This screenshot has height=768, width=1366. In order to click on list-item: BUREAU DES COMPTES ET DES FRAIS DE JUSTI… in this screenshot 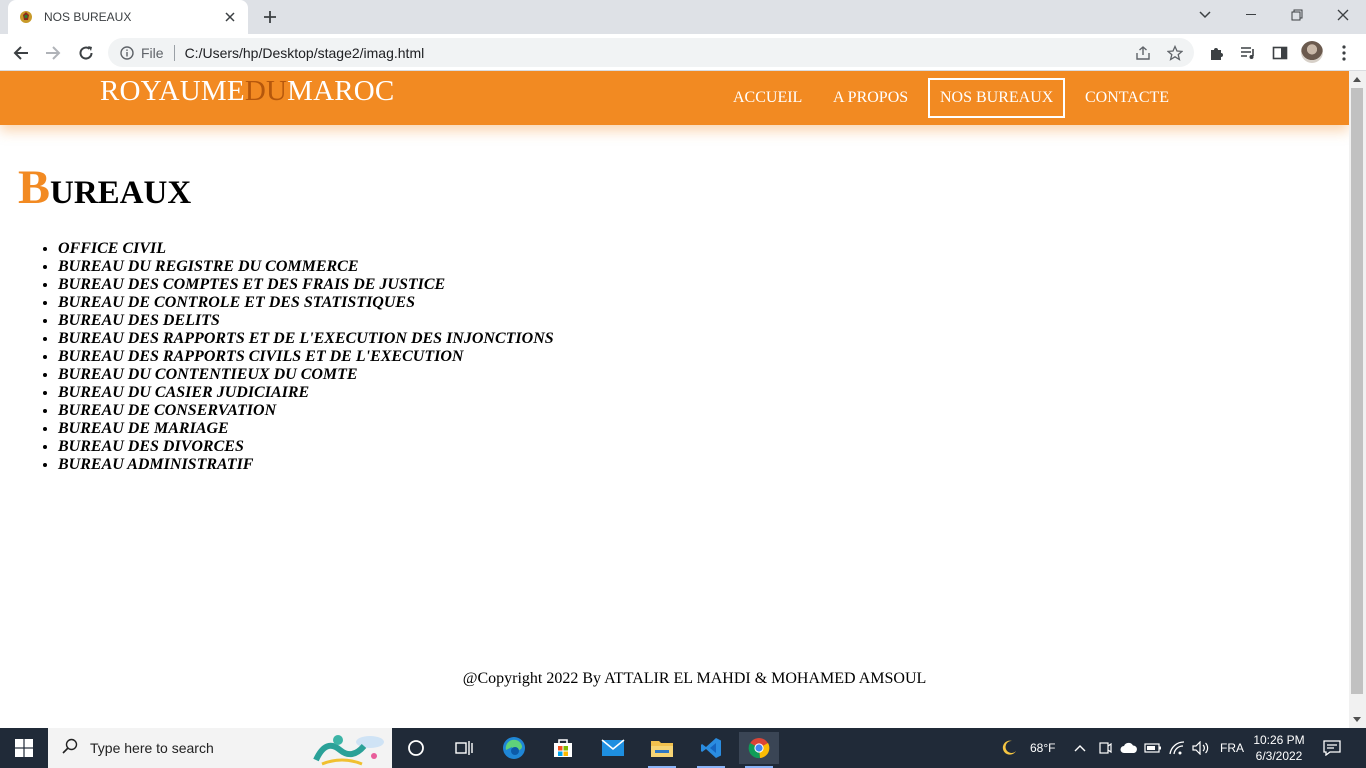, I will do `click(306, 285)`.